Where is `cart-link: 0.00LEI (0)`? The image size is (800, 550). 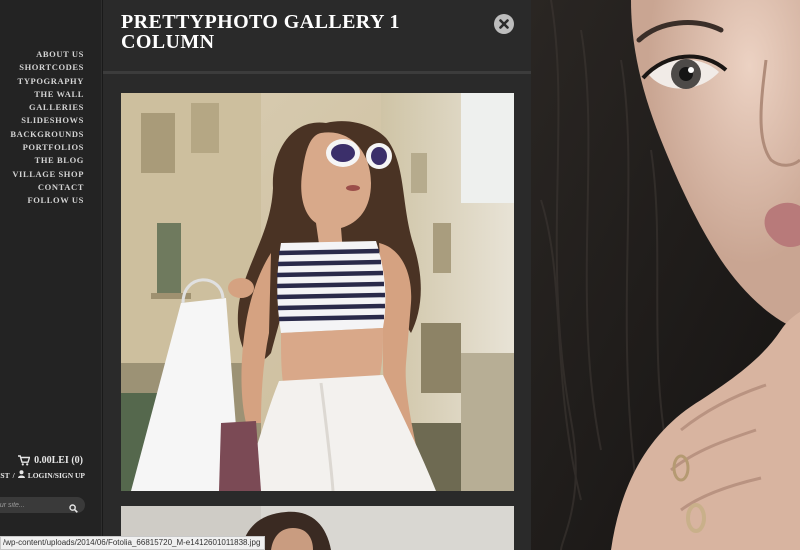
cart-link: 0.00LEI (0) is located at coordinates (50, 460).